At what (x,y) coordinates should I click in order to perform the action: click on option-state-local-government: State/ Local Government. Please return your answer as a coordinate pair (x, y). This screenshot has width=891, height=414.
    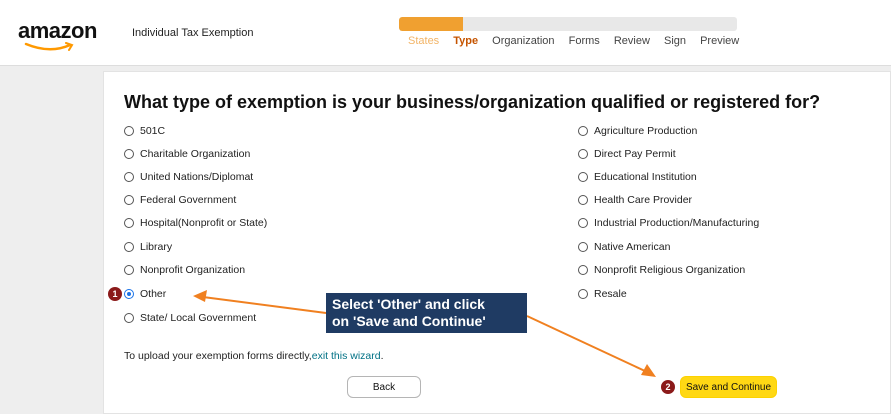
    Looking at the image, I should click on (190, 318).